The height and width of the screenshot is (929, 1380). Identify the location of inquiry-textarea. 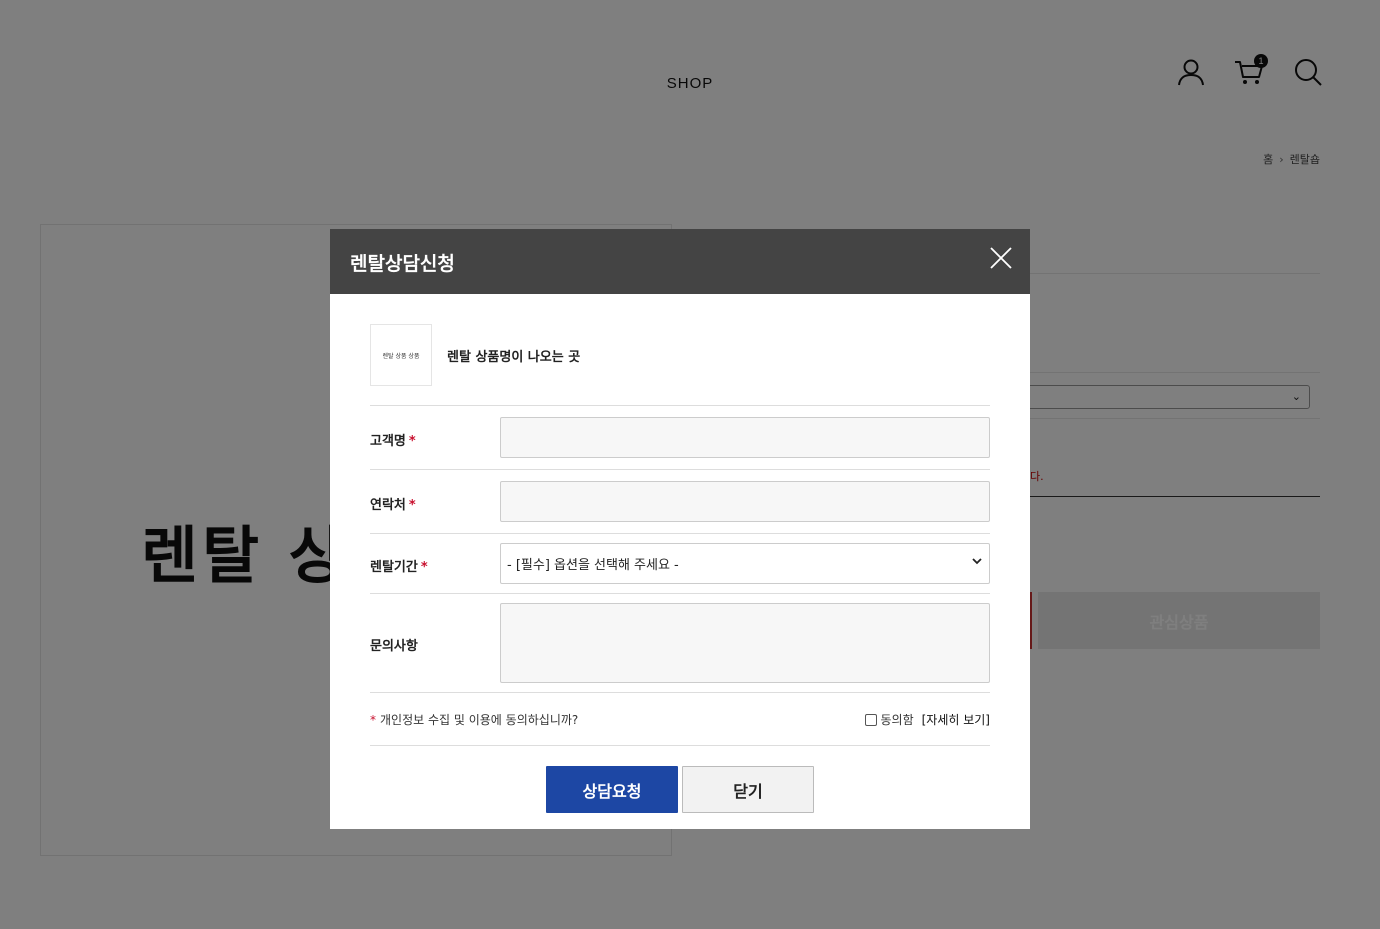
(745, 643).